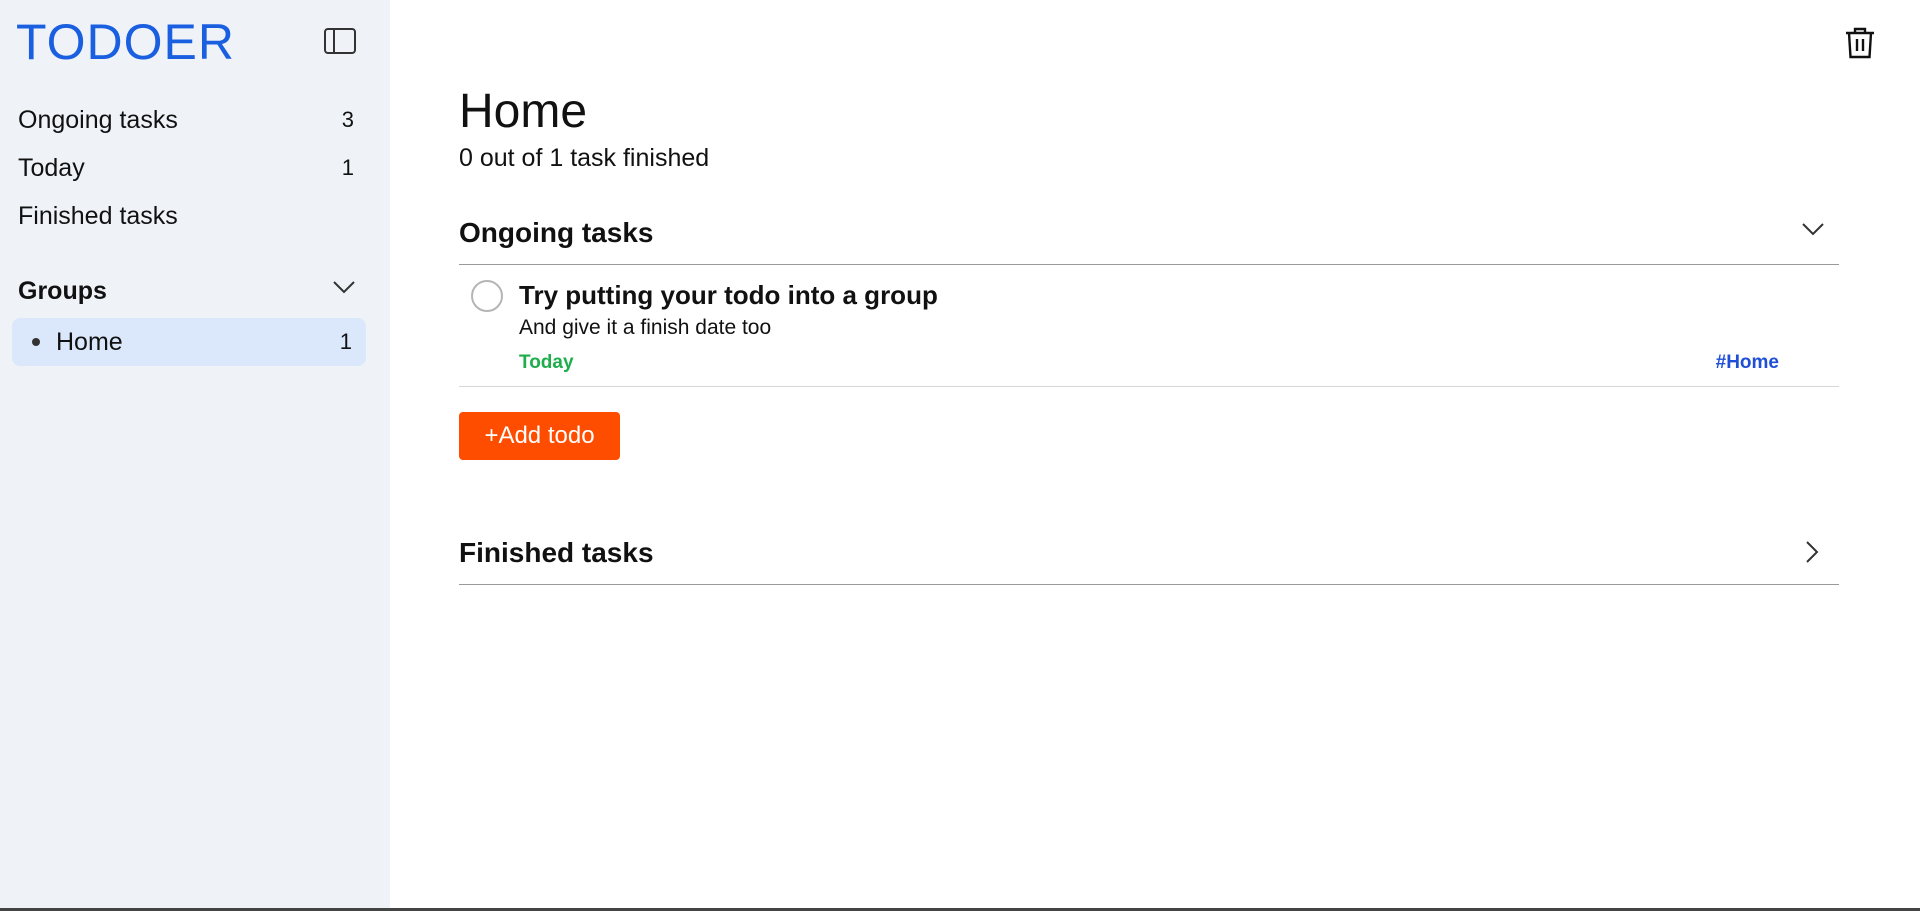  What do you see at coordinates (1812, 552) in the screenshot?
I see `chevron-right-icon` at bounding box center [1812, 552].